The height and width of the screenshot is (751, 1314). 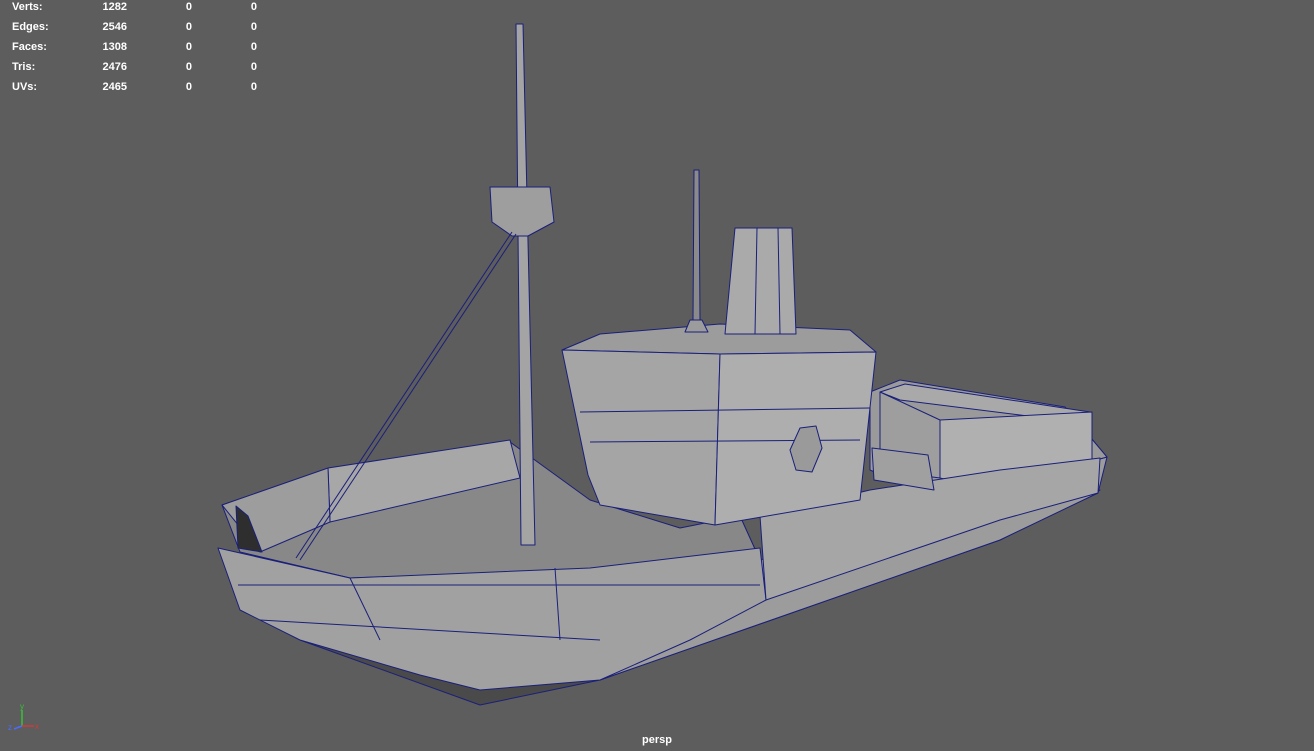 I want to click on stats-label: Tris:, so click(x=24, y=67).